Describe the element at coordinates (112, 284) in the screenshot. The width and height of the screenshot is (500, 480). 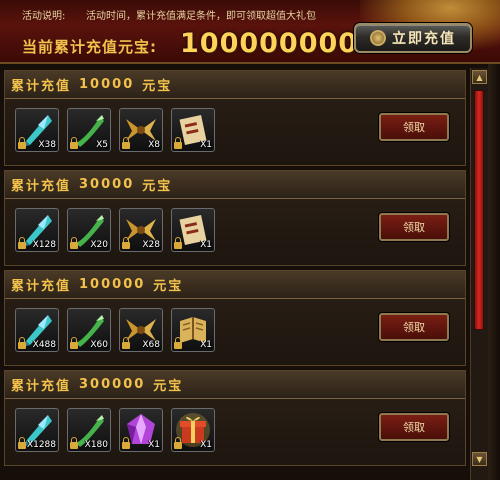
I see `tier-amount: 100000` at that location.